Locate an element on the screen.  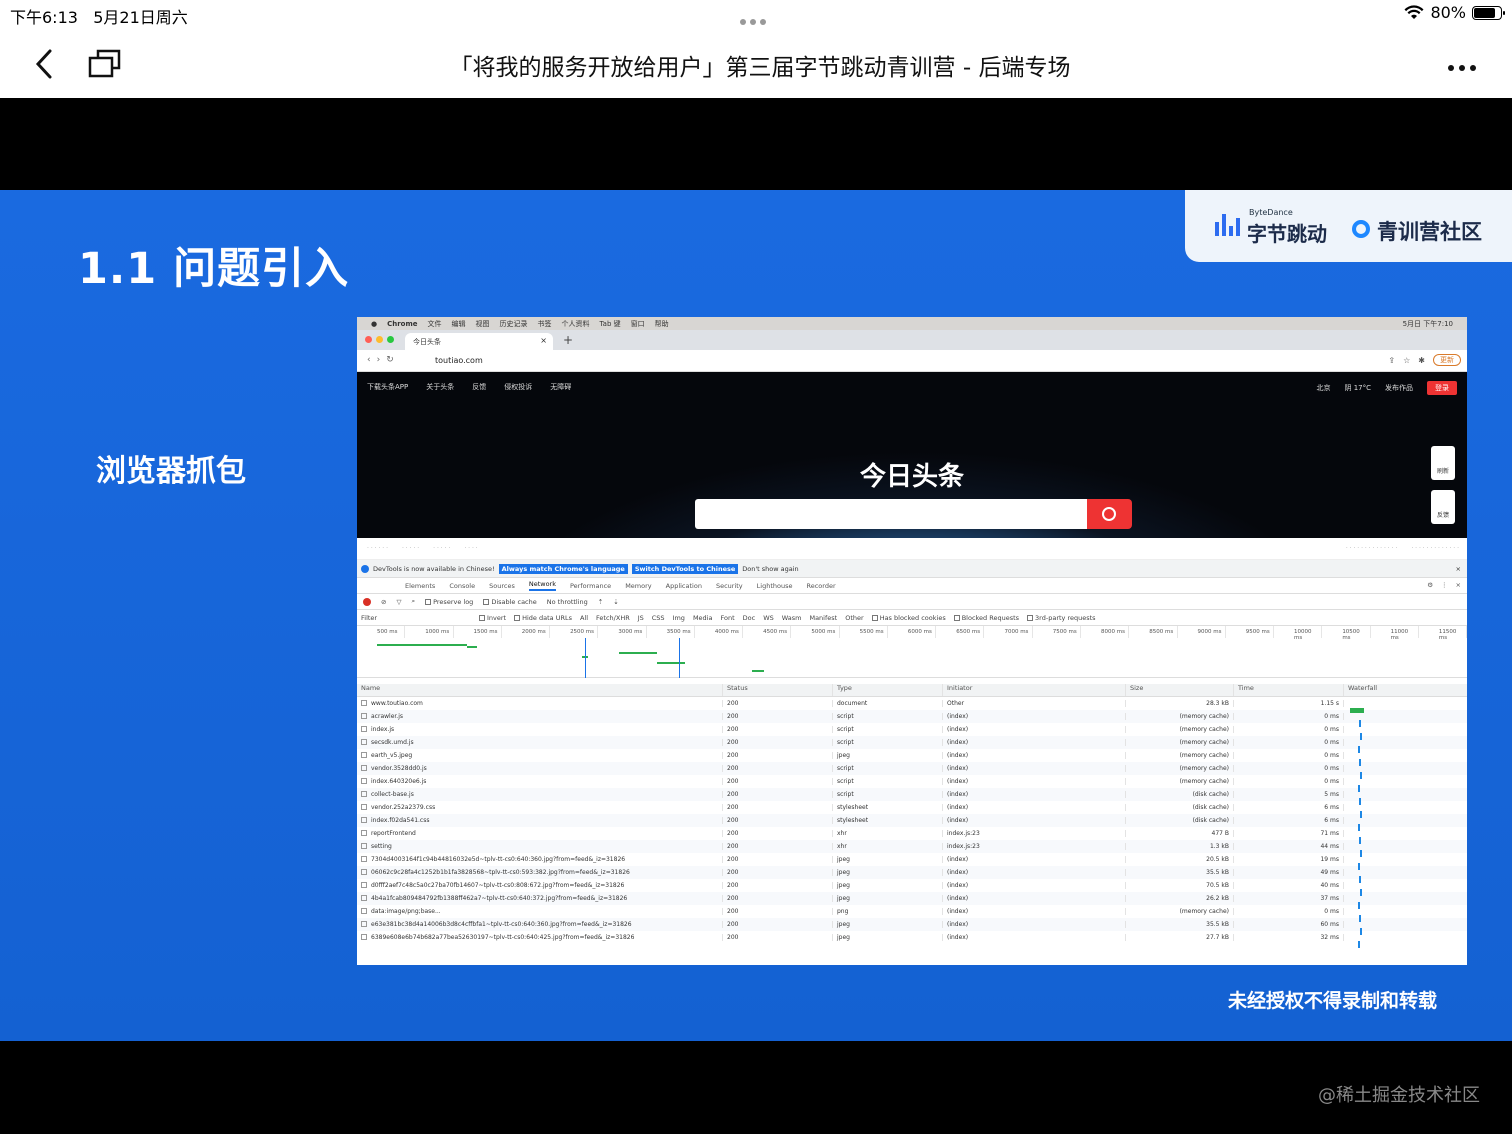
mac-menu-item: 编辑 is located at coordinates (459, 324).